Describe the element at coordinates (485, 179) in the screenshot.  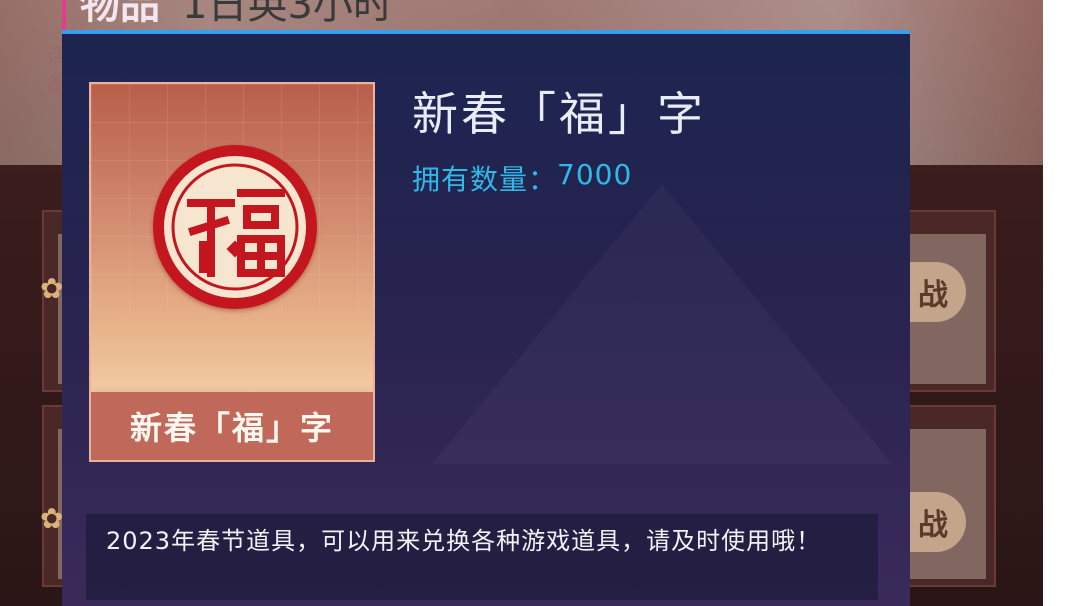
I see `owned-quantity-label: 拥有数量：` at that location.